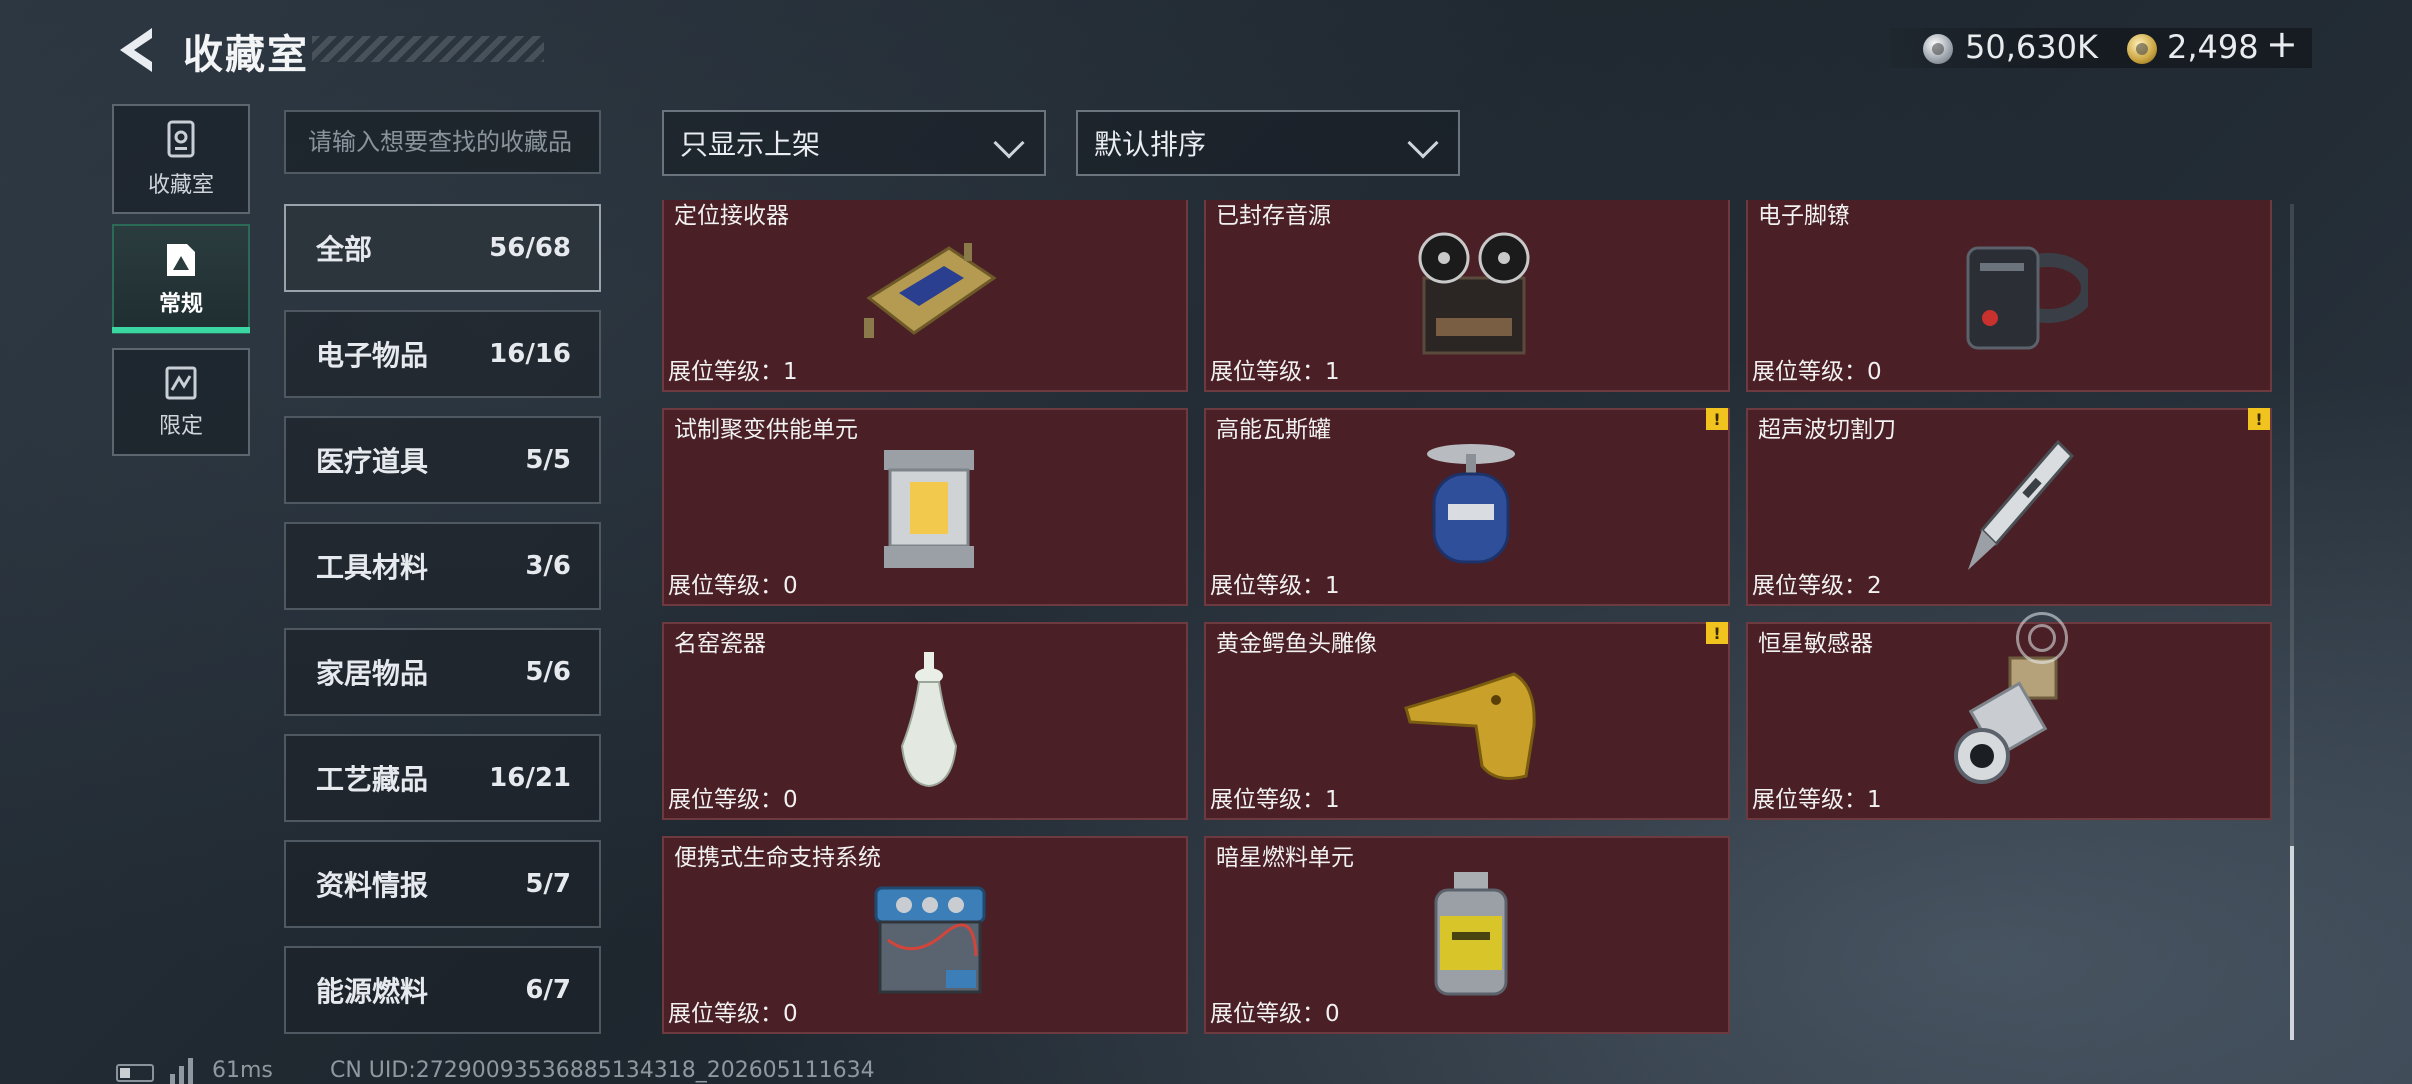 The image size is (2412, 1084). Describe the element at coordinates (2282, 44) in the screenshot. I see `add-currency-button: +` at that location.